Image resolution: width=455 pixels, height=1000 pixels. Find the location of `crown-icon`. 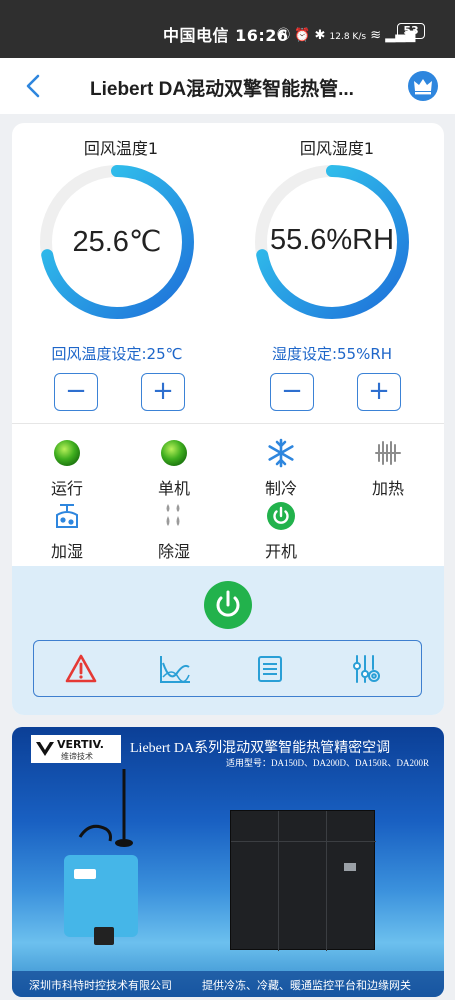

crown-icon is located at coordinates (423, 87).